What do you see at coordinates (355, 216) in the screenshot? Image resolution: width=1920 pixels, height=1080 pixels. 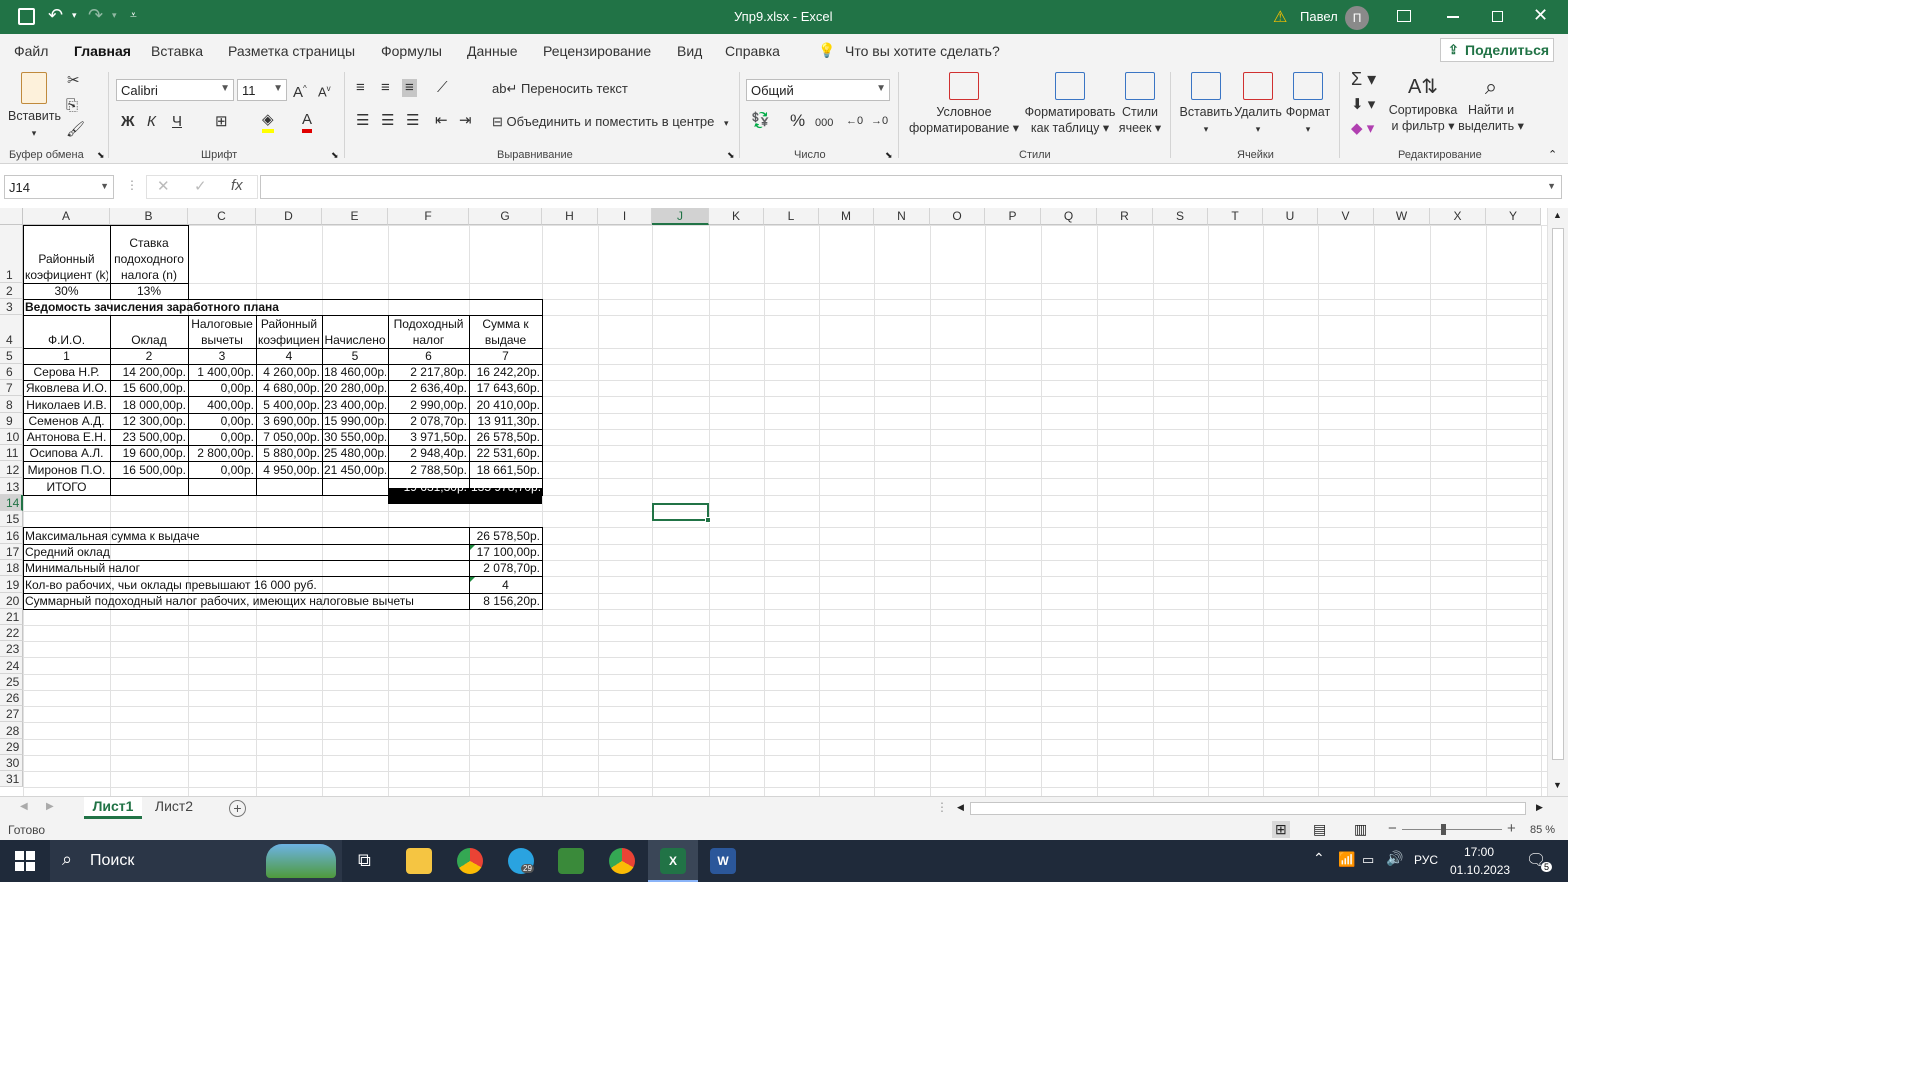 I see `column-header-E: E` at bounding box center [355, 216].